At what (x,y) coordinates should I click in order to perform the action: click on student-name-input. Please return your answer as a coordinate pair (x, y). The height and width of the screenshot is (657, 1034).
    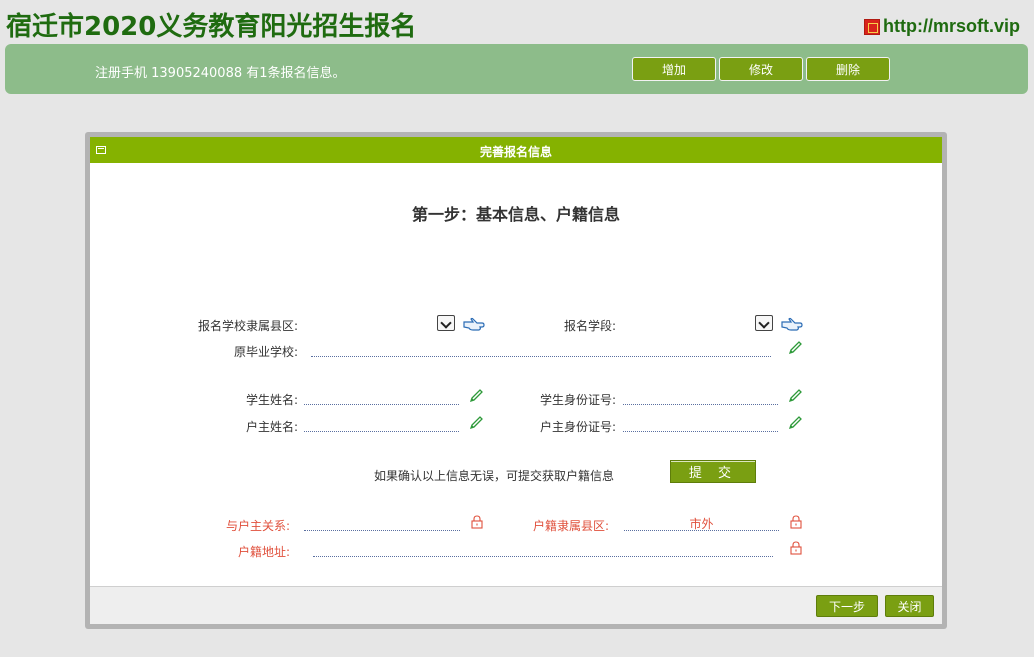
    Looking at the image, I should click on (381, 398).